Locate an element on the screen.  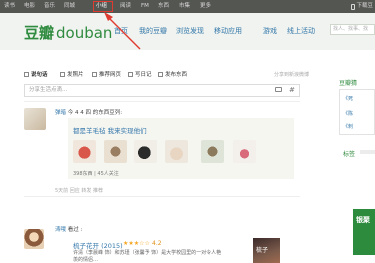
tag-bar is located at coordinates (367, 152).